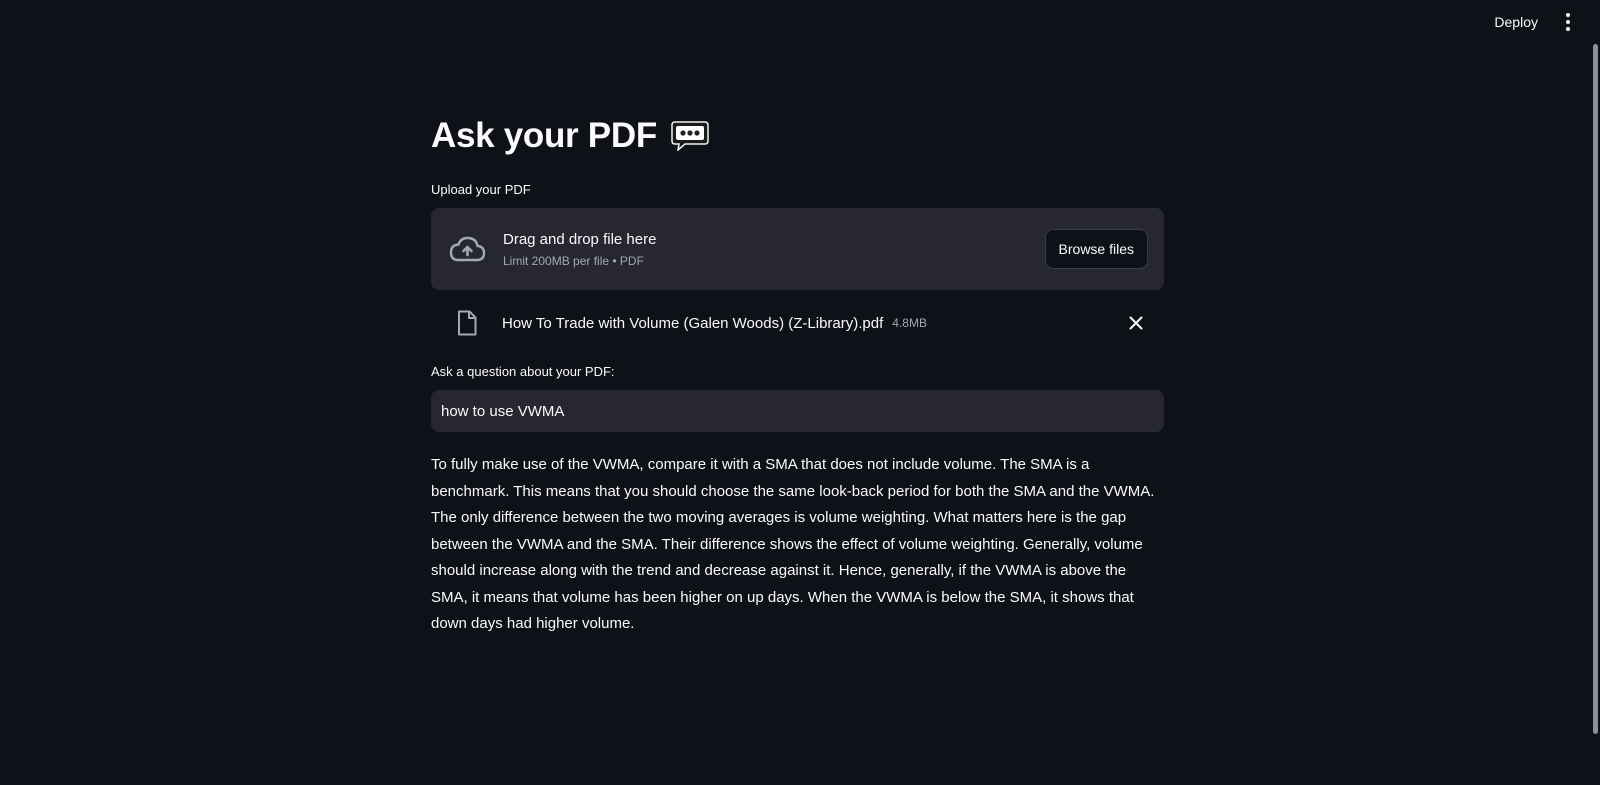  Describe the element at coordinates (544, 135) in the screenshot. I see `page-title: Ask your PDF` at that location.